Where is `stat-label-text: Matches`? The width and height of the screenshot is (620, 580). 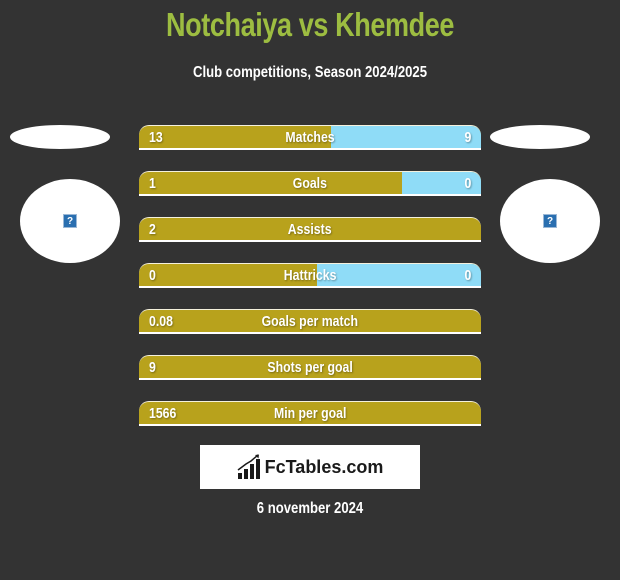
stat-label-text: Matches is located at coordinates (310, 137).